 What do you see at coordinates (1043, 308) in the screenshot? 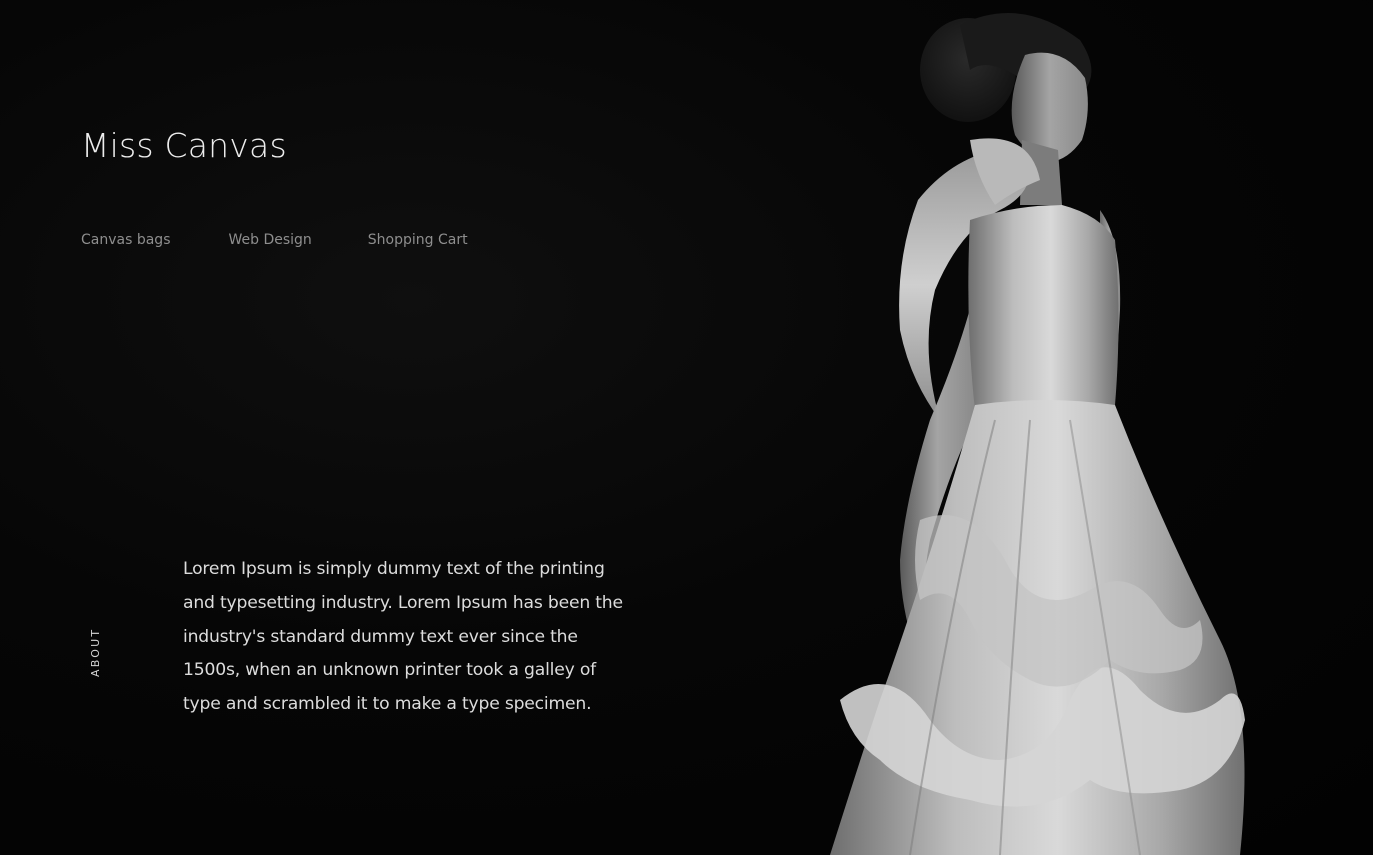
I see `dress-bodice` at bounding box center [1043, 308].